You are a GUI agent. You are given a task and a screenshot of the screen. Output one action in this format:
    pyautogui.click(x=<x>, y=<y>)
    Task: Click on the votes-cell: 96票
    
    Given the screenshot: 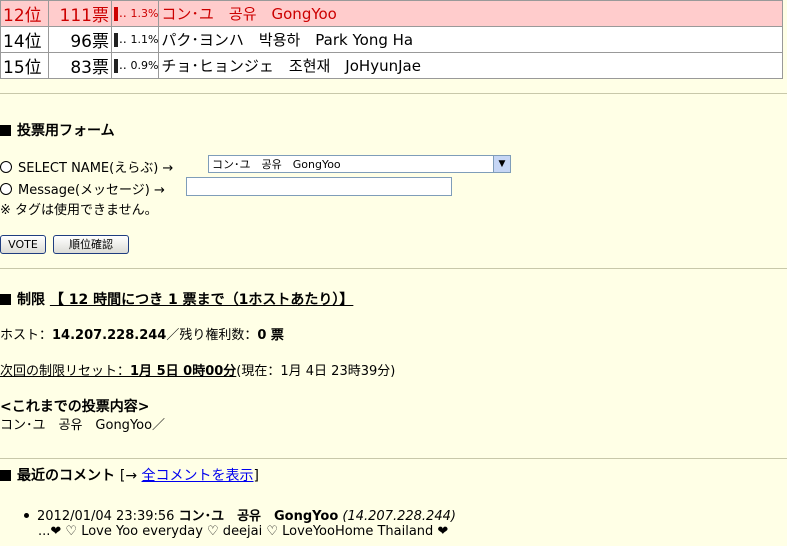 What is the action you would take?
    pyautogui.click(x=80, y=39)
    